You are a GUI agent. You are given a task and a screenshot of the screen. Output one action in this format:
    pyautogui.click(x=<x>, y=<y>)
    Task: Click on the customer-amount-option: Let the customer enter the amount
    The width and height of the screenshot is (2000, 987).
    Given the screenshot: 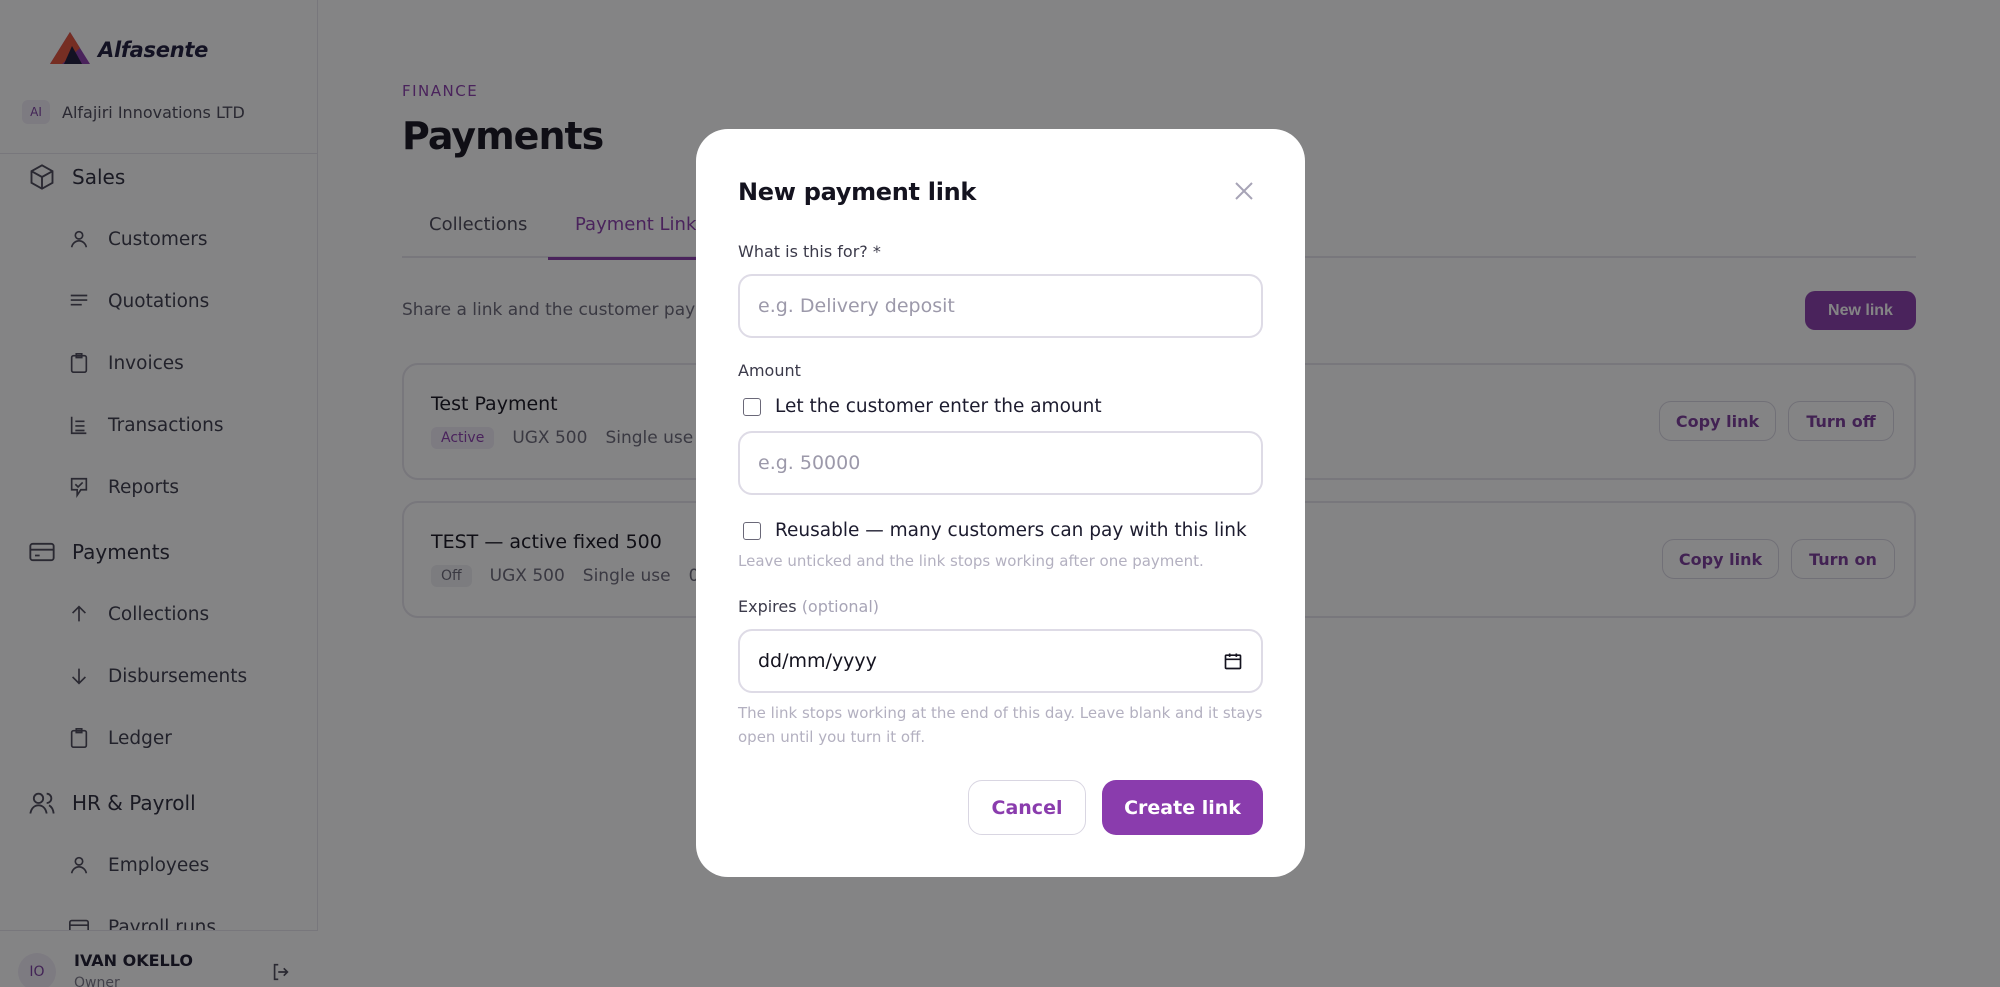 What is the action you would take?
    pyautogui.click(x=922, y=406)
    